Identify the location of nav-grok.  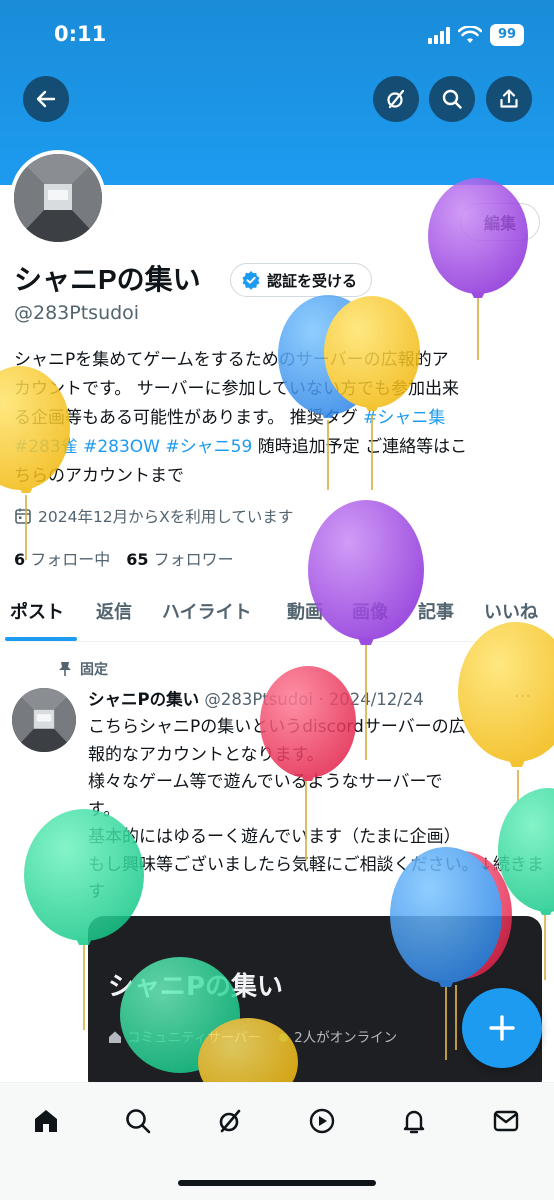
(230, 1121).